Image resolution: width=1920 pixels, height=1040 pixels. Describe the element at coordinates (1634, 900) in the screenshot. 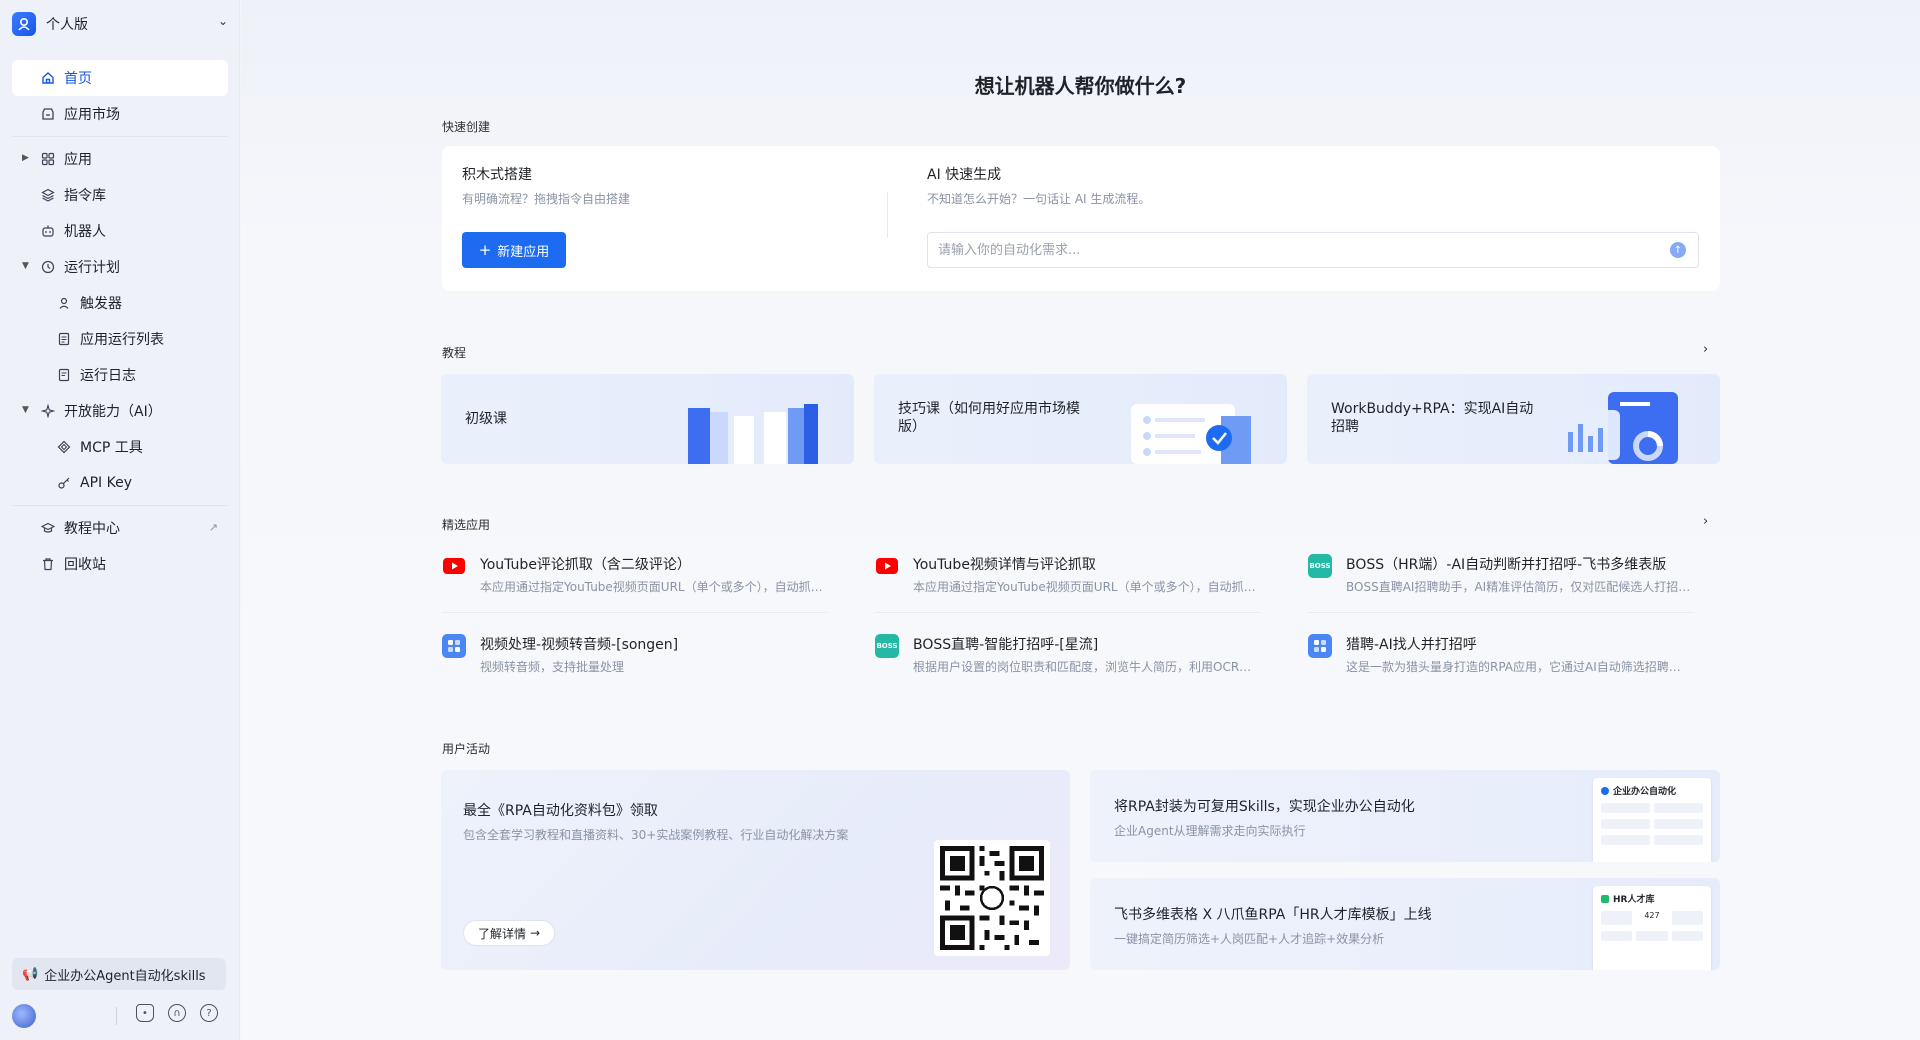

I see `doc-title: HR人才库` at that location.